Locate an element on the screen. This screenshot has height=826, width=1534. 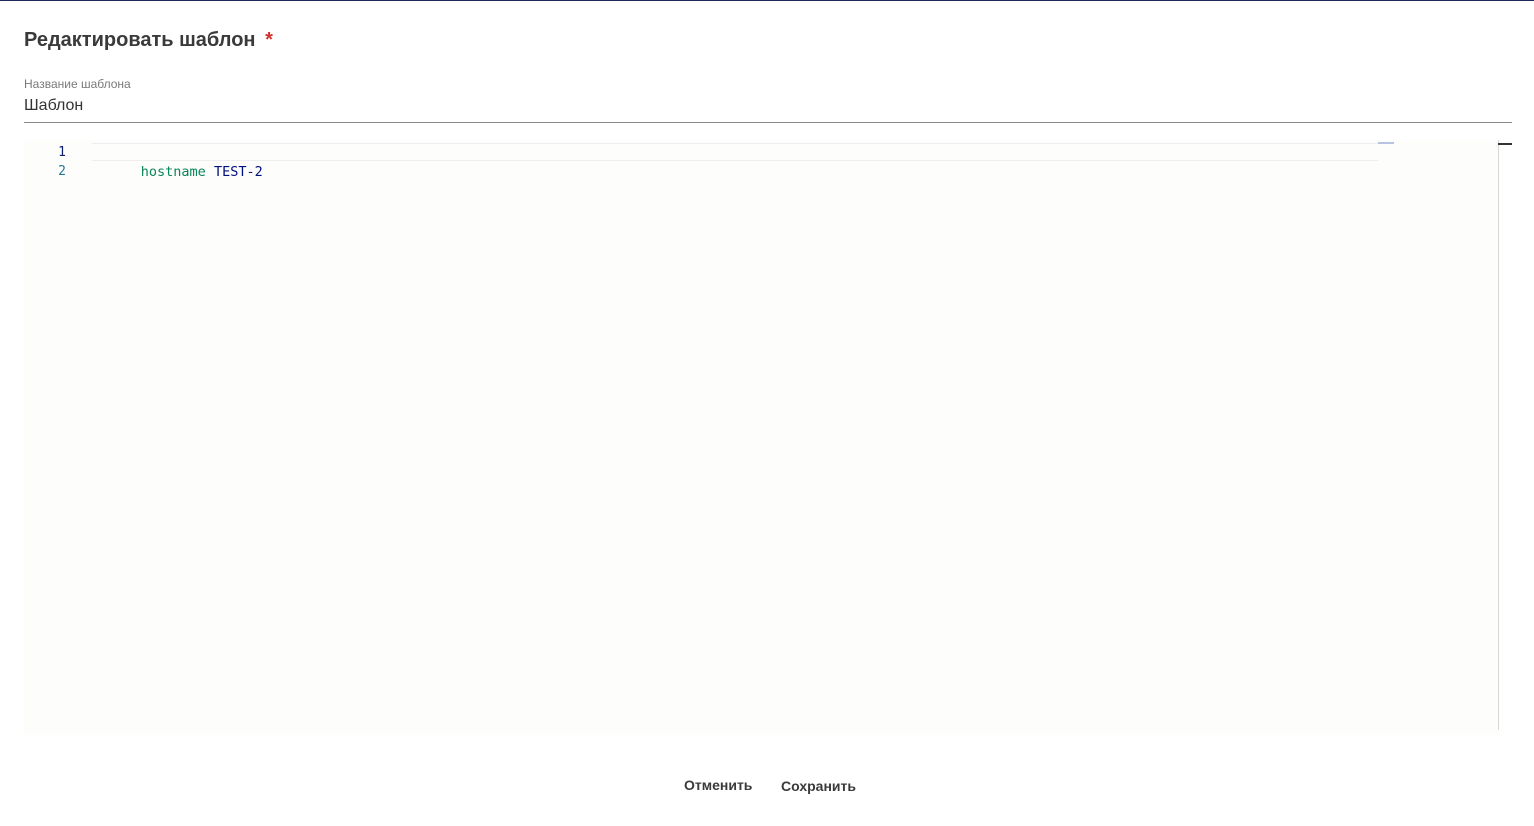
save-button: Сохранить is located at coordinates (818, 786).